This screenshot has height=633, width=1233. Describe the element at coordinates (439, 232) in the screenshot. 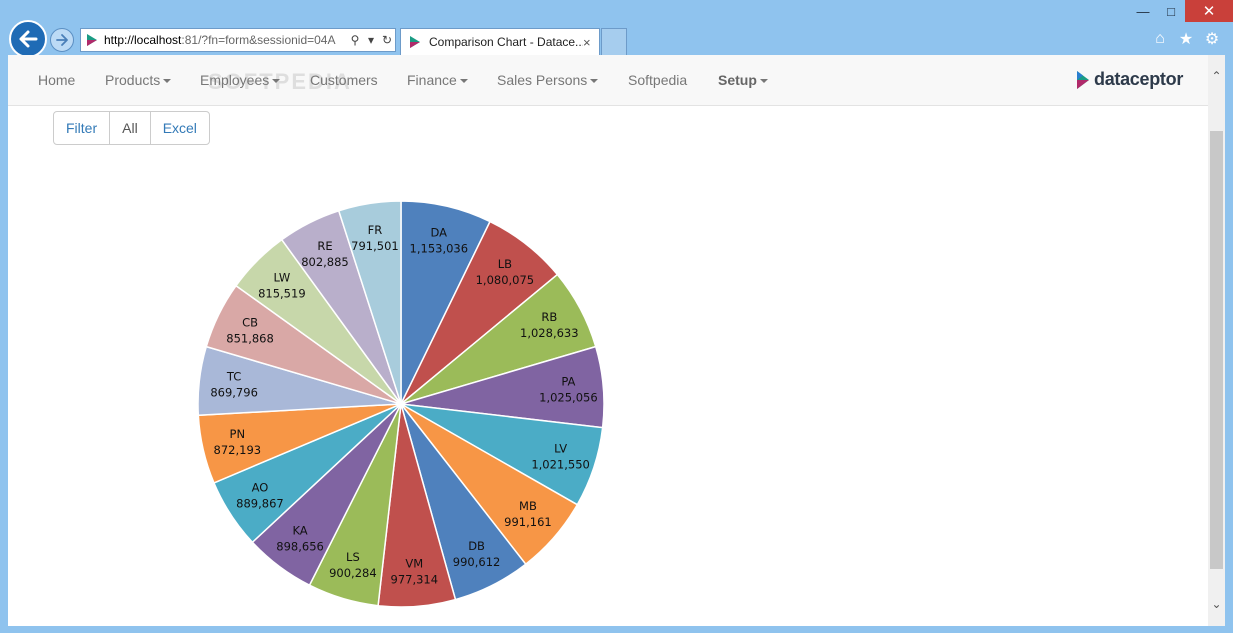

I see `slice-label-da: DA` at that location.